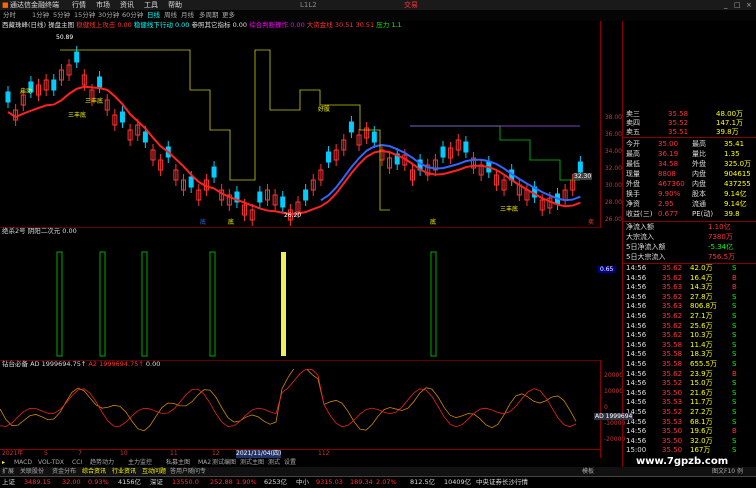 This screenshot has height=488, width=756. Describe the element at coordinates (701, 392) in the screenshot. I see `trade-cell: 21.6万` at that location.